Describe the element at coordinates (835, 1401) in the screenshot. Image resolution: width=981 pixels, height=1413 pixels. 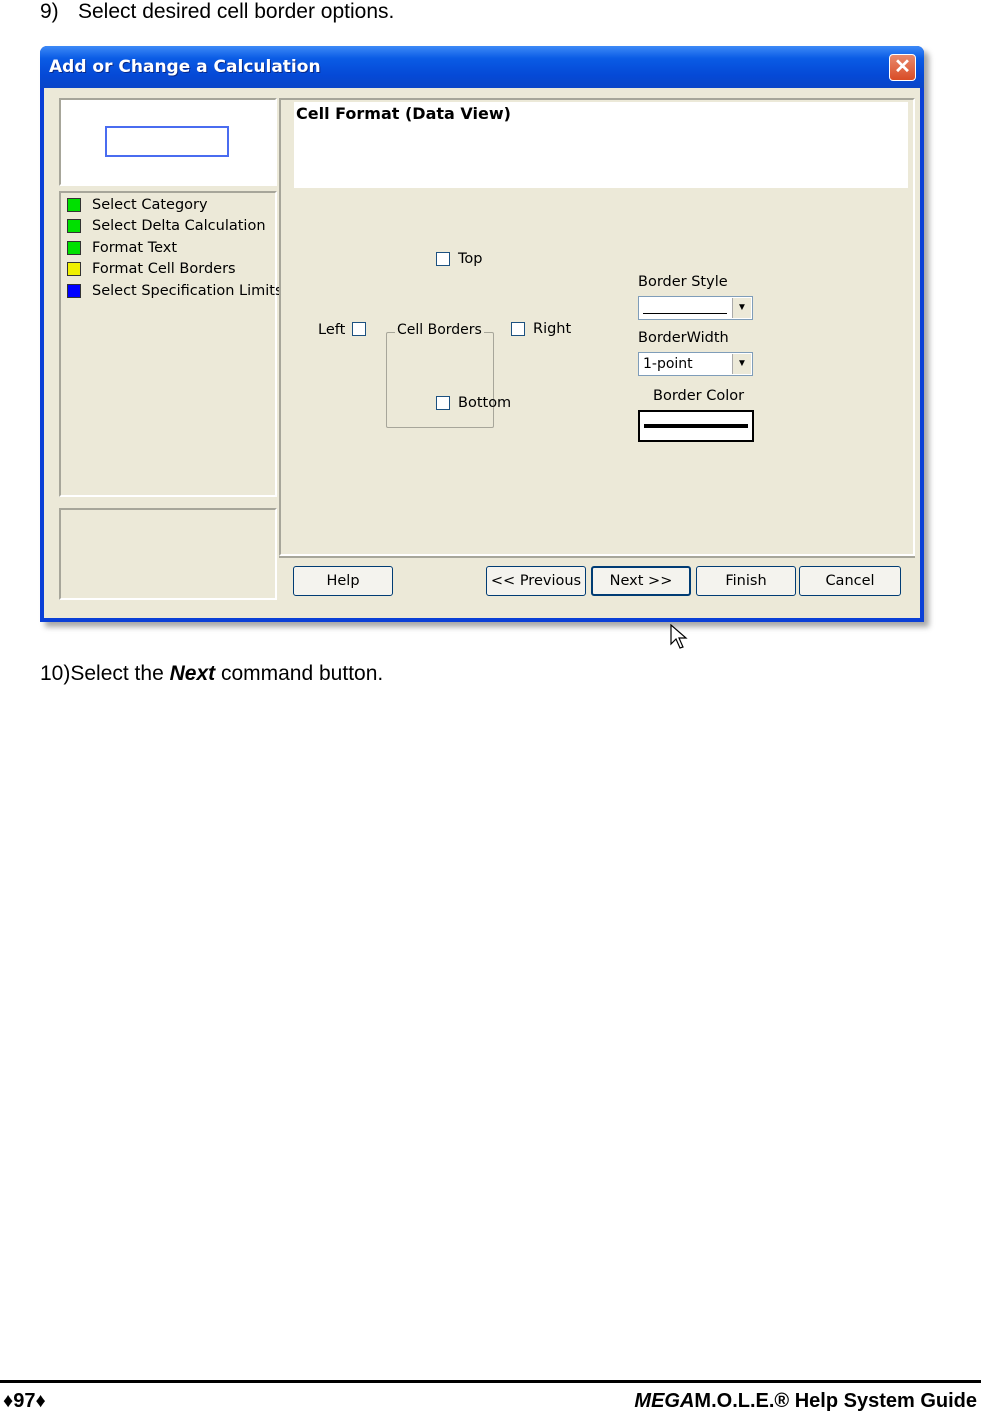
I see `footer-guide-name: M.O.L.E.® Help System Guide` at that location.